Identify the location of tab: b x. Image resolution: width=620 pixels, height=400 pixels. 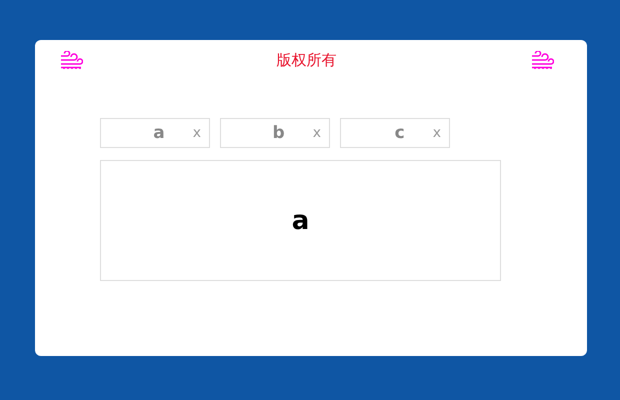
(275, 133).